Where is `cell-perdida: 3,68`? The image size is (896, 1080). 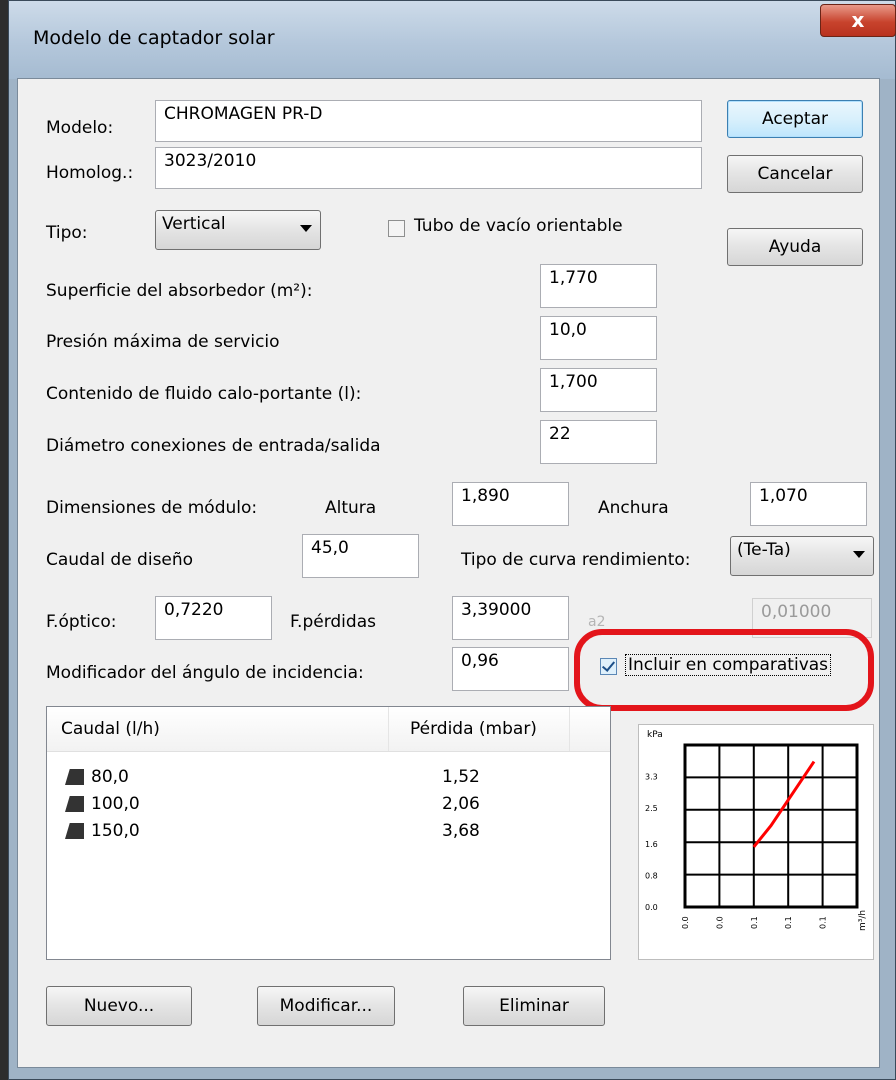
cell-perdida: 3,68 is located at coordinates (461, 831).